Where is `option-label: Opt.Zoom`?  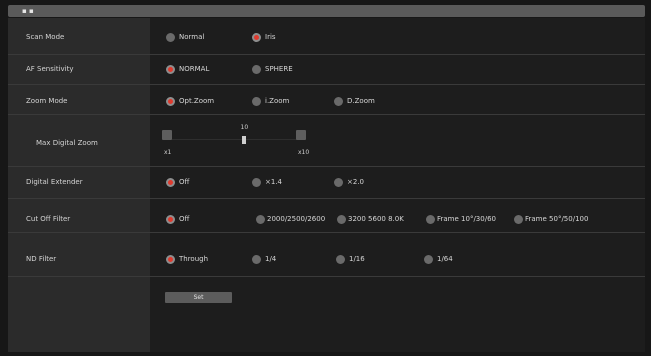 option-label: Opt.Zoom is located at coordinates (197, 101).